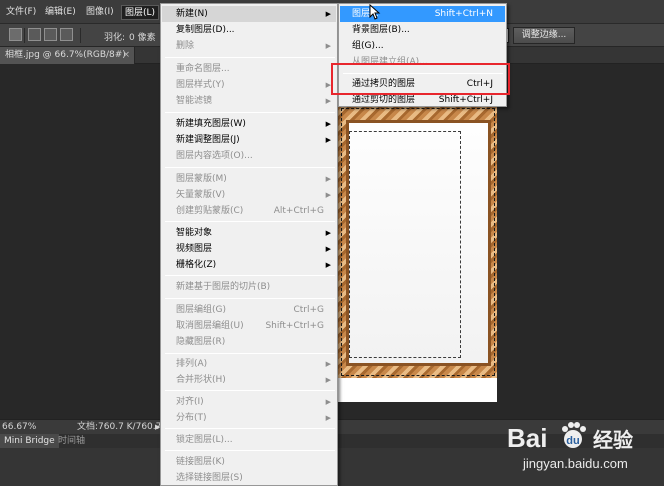 The width and height of the screenshot is (664, 486). I want to click on menu-item-video-layer: 视频图层 ▶, so click(249, 249).